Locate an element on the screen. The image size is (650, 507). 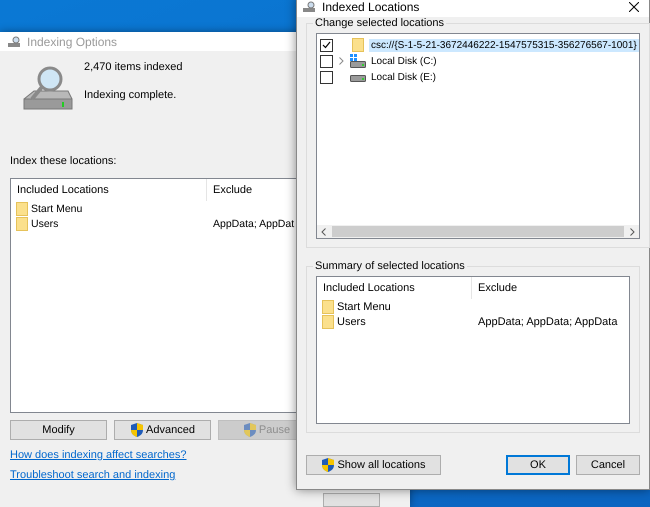
dialog-button: Cancel is located at coordinates (608, 465).